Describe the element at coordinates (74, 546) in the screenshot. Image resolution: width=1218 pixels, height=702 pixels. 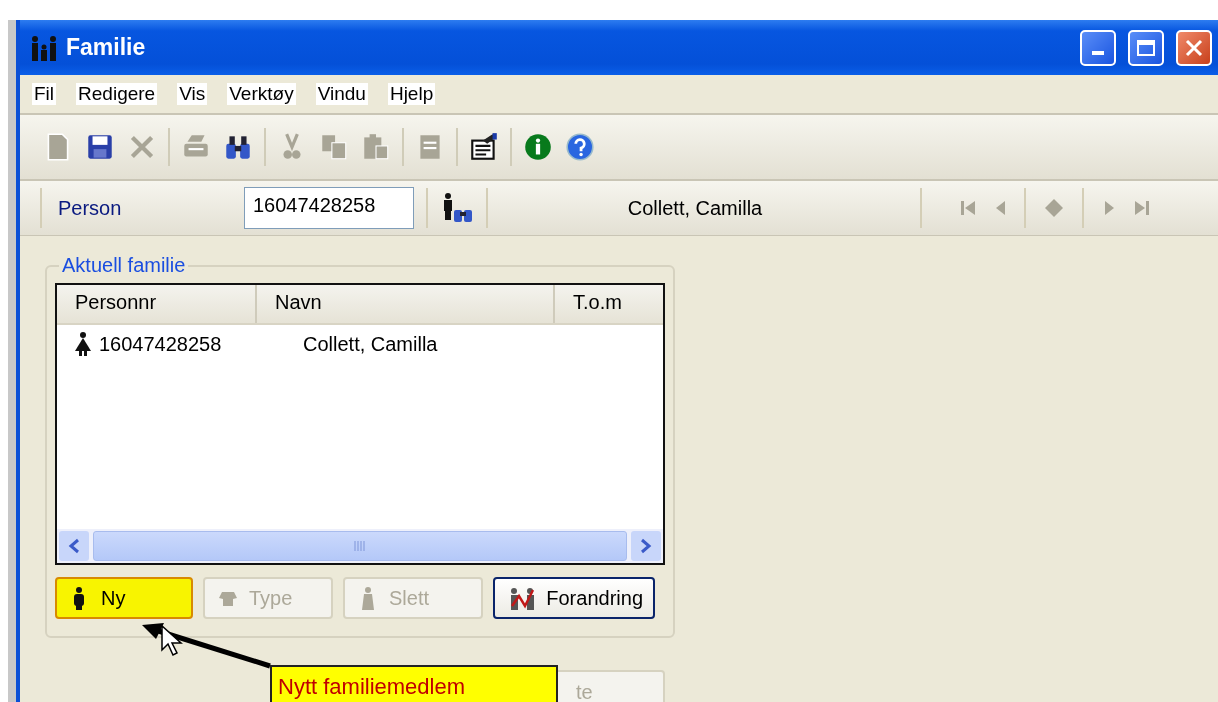
I see `scroll-left-icon` at that location.